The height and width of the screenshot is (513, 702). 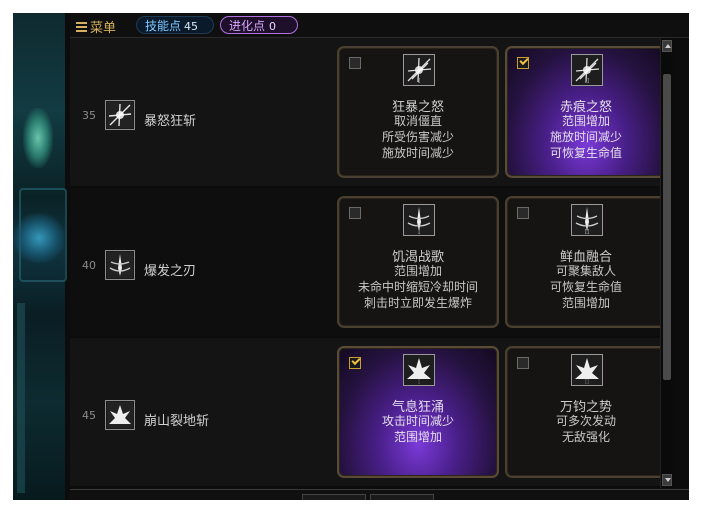 I want to click on bottom-bar, so click(x=379, y=494).